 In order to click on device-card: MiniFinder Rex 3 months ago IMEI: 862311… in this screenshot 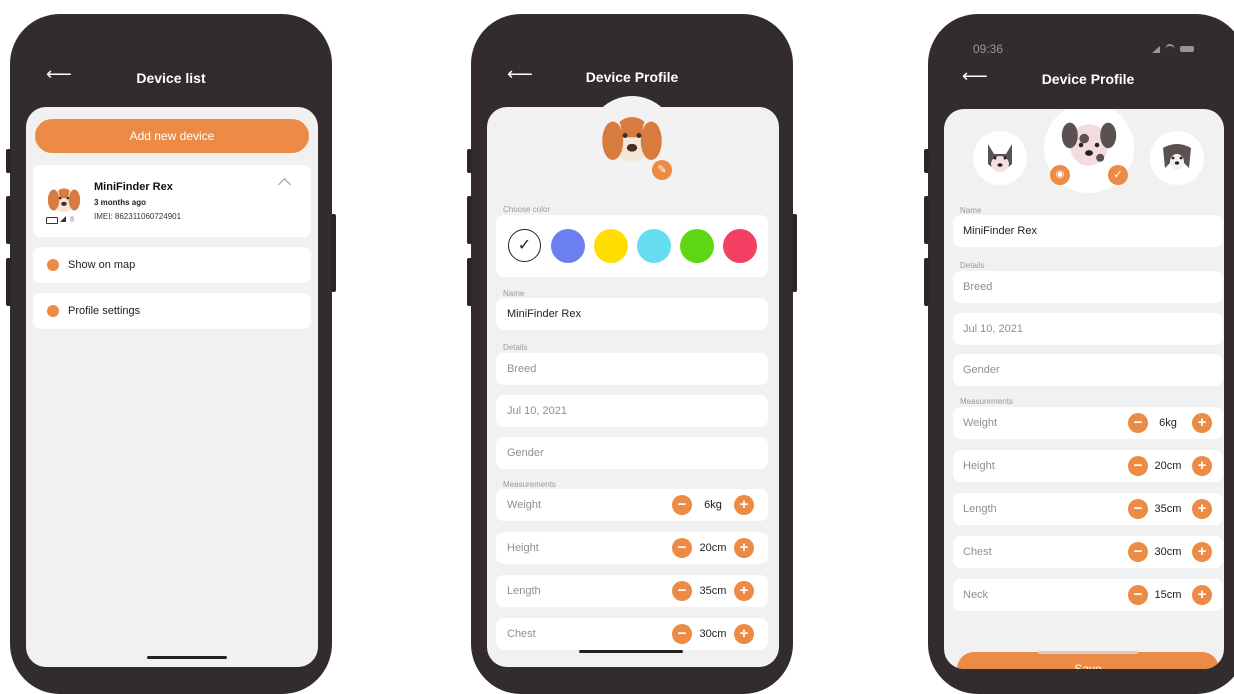, I will do `click(172, 201)`.